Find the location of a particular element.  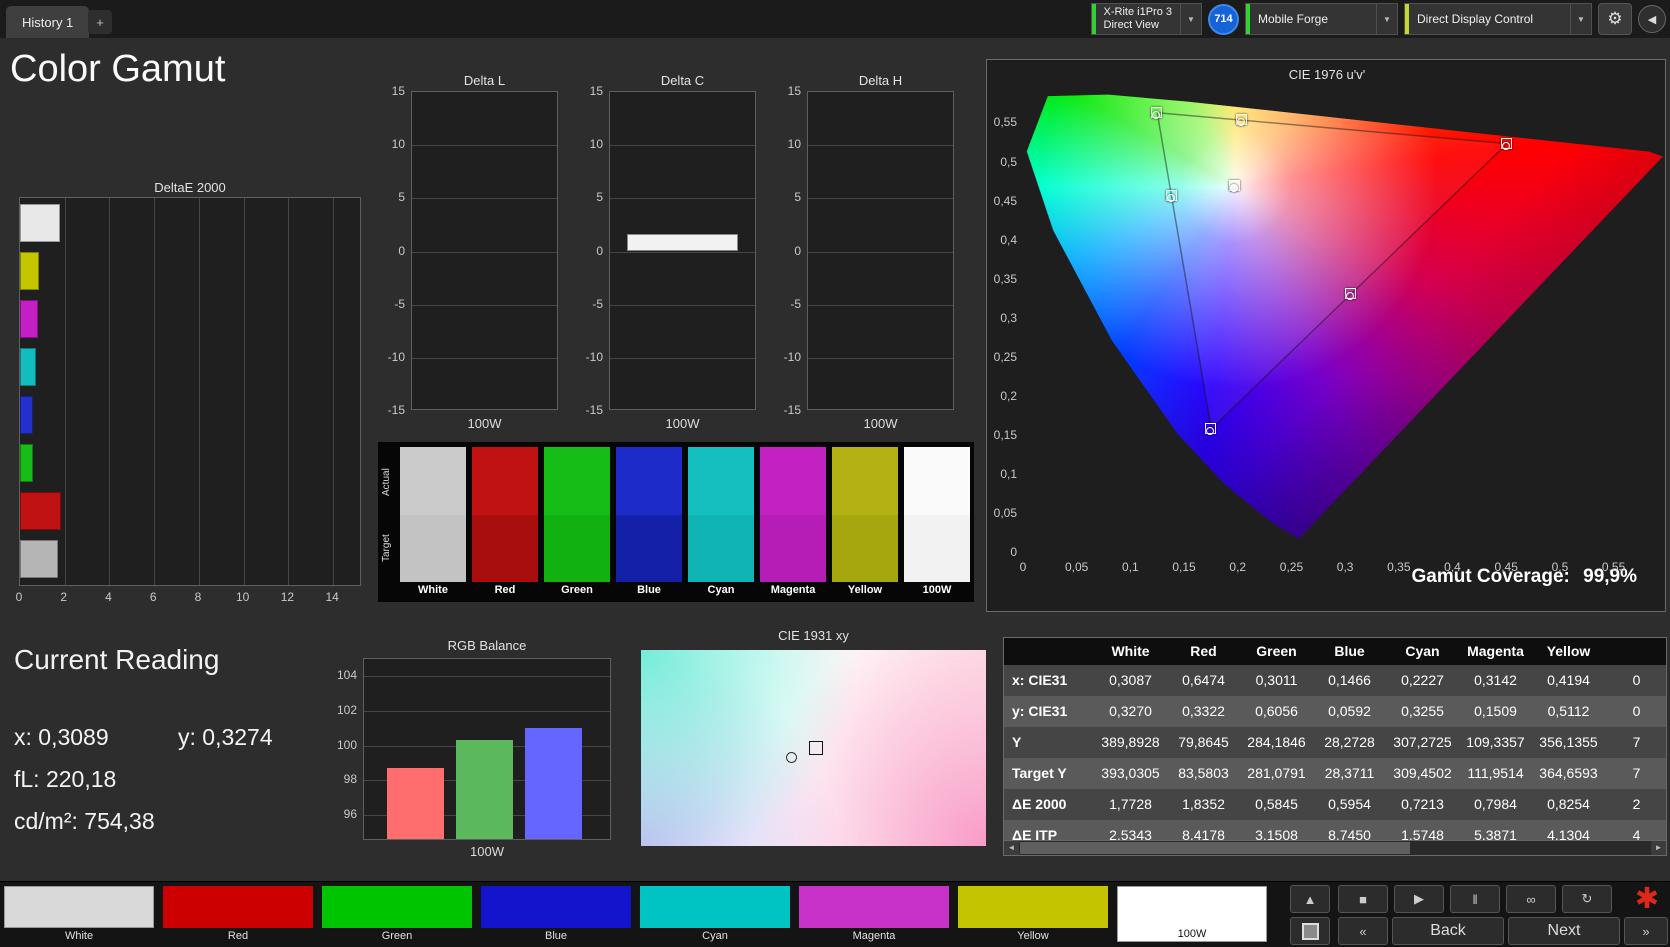

stop-icon: ■ is located at coordinates (1363, 899).